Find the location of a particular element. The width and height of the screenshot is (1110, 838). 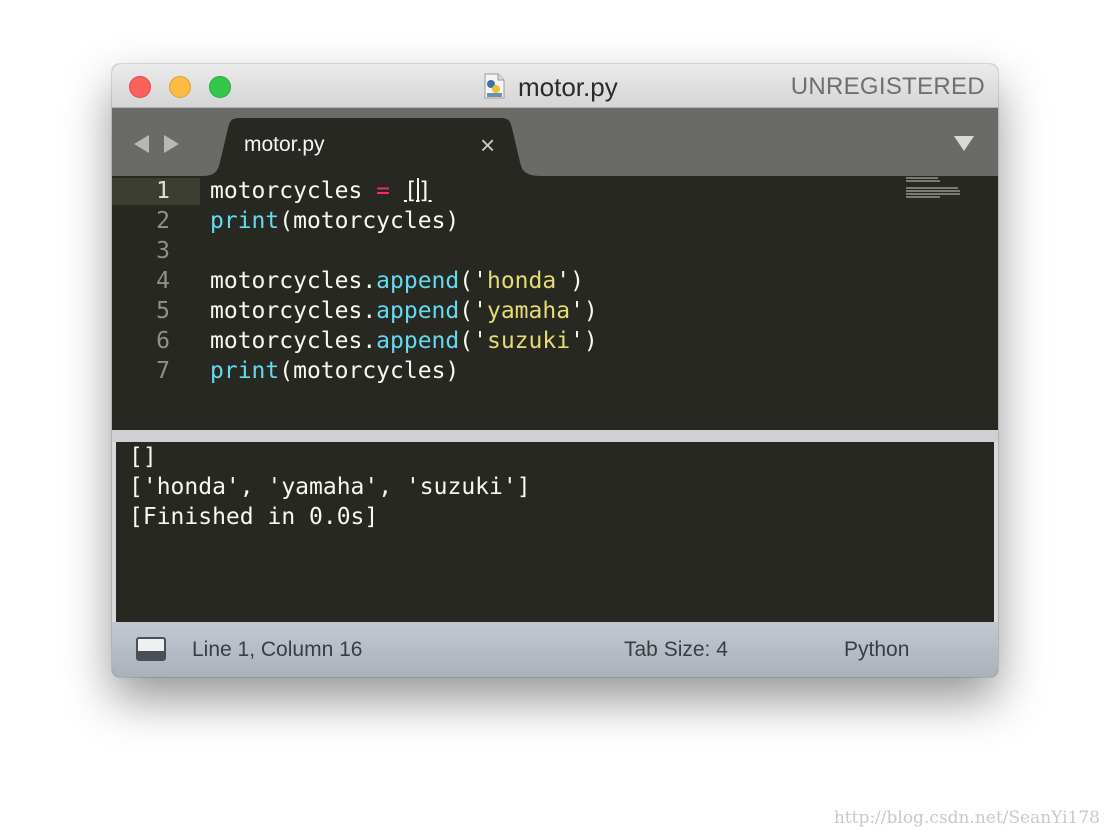

tab-label: motor.py is located at coordinates (284, 144).